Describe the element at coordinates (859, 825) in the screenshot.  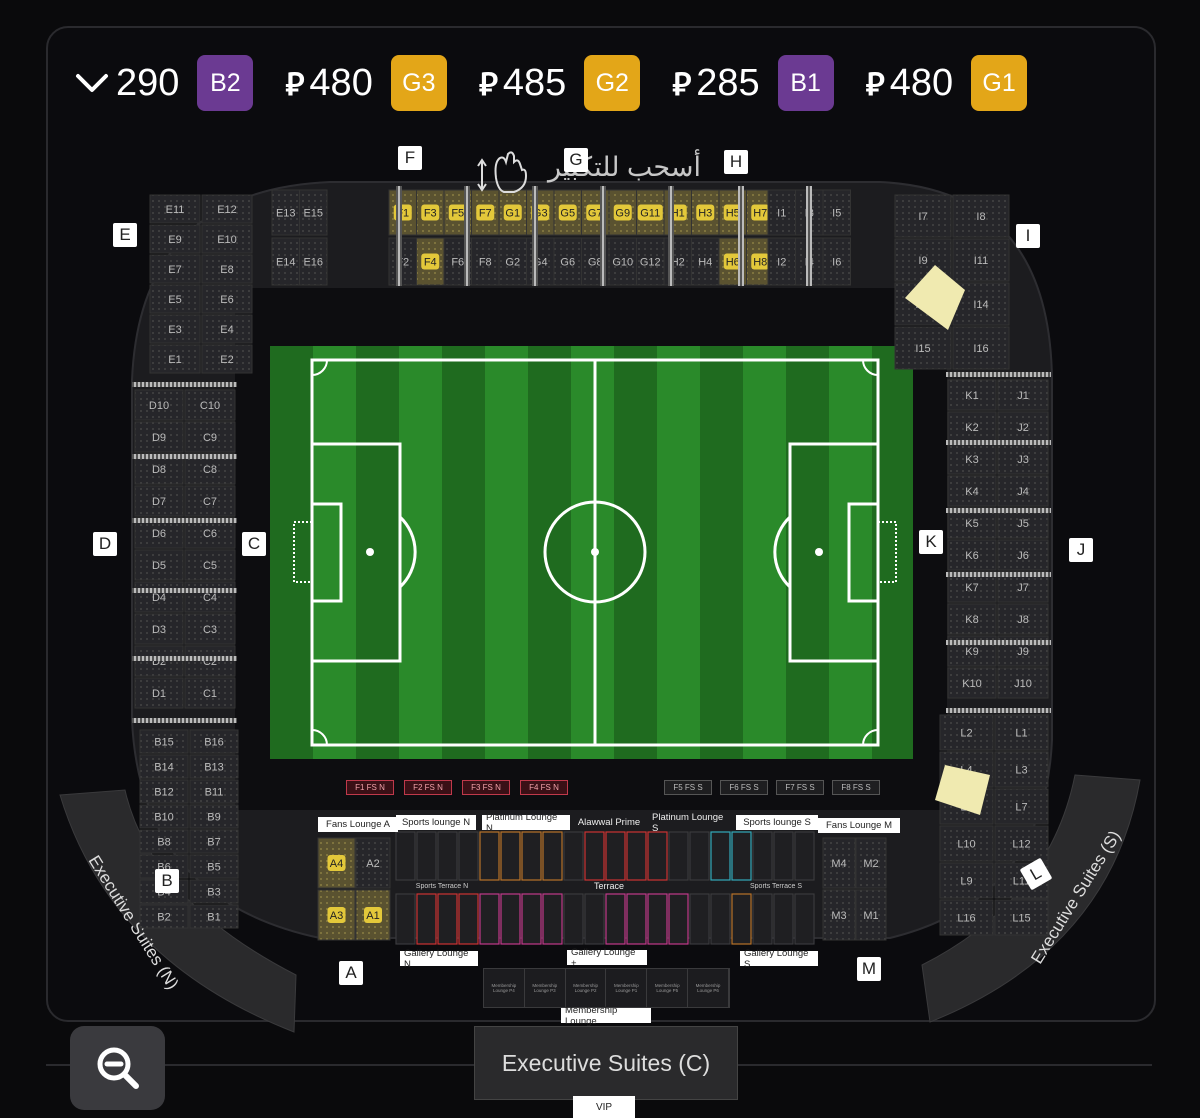
I see `fans-lounge-m-label: Fans Lounge M` at that location.